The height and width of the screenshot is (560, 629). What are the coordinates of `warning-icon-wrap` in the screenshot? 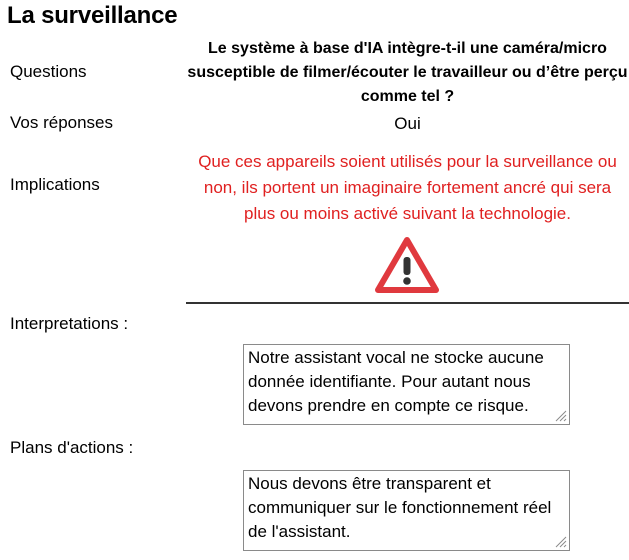 It's located at (407, 266).